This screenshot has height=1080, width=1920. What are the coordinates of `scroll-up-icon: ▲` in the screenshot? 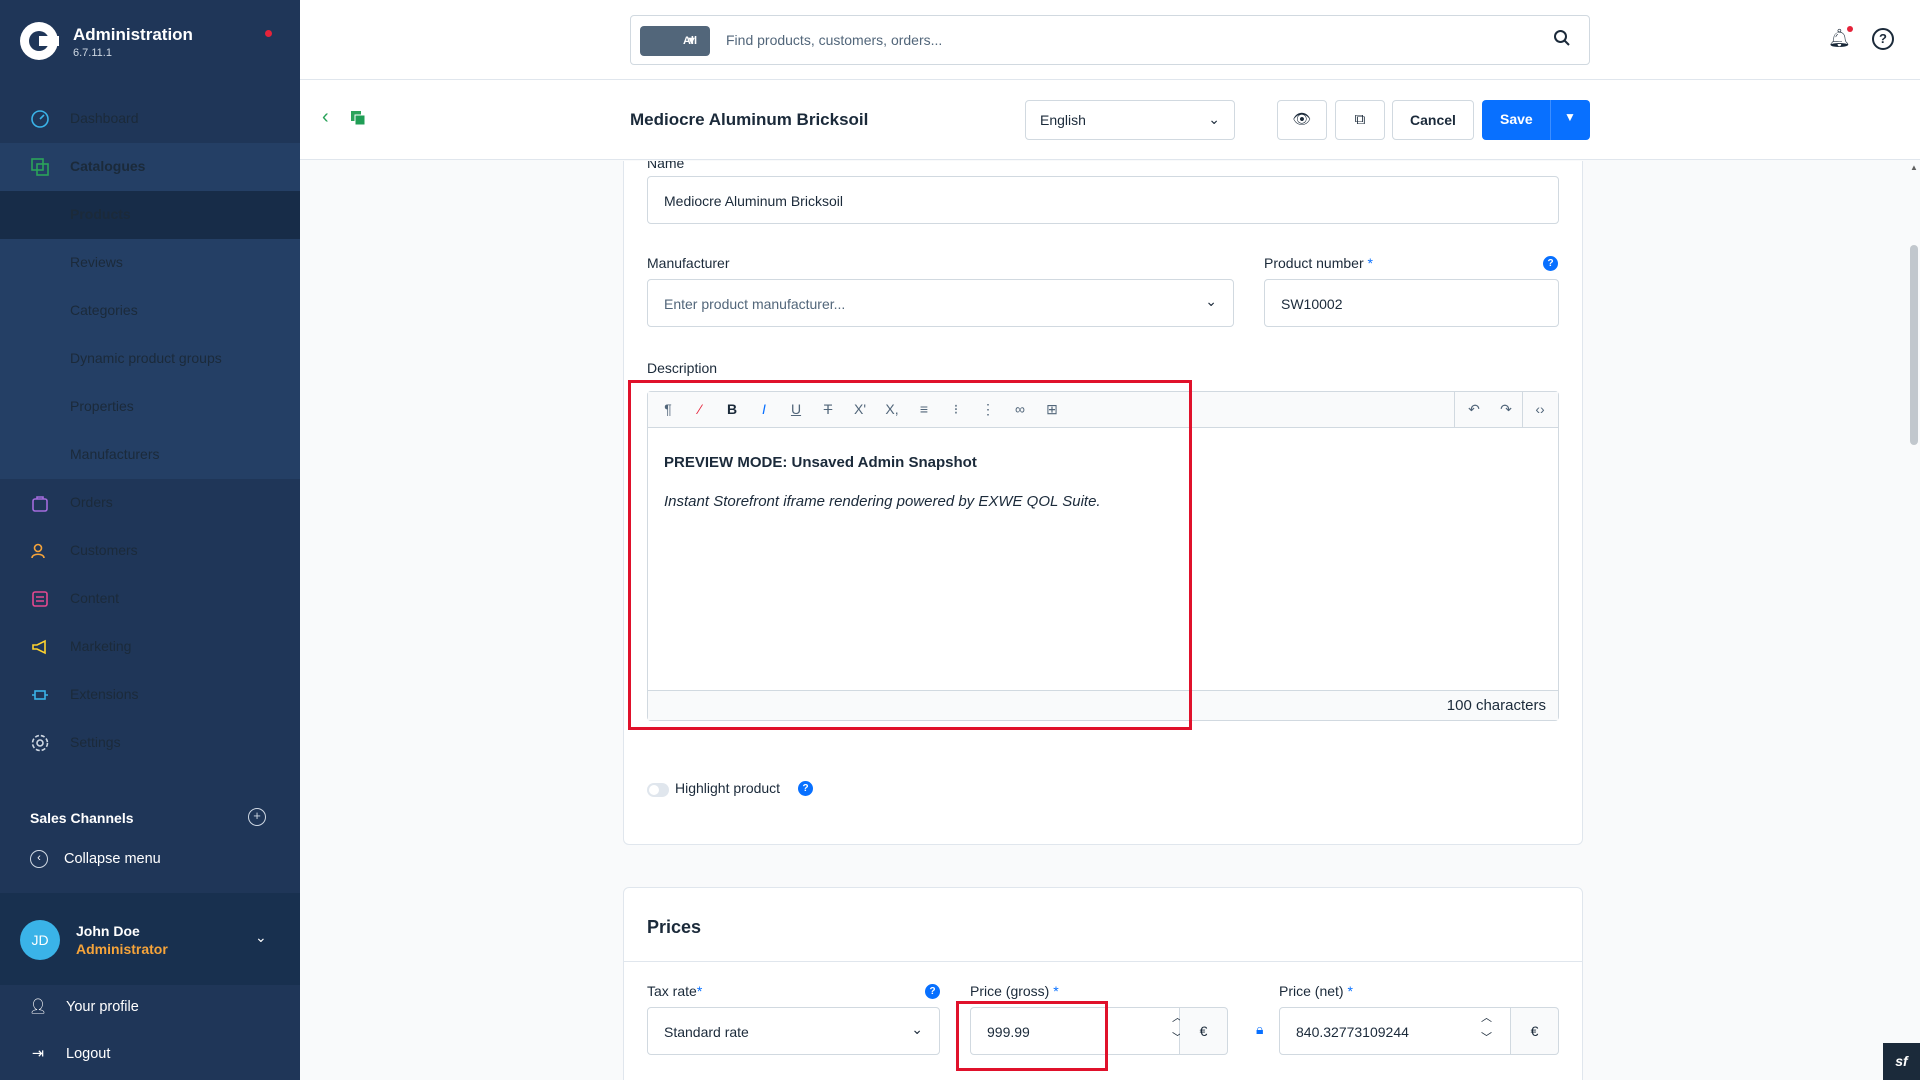 It's located at (1914, 167).